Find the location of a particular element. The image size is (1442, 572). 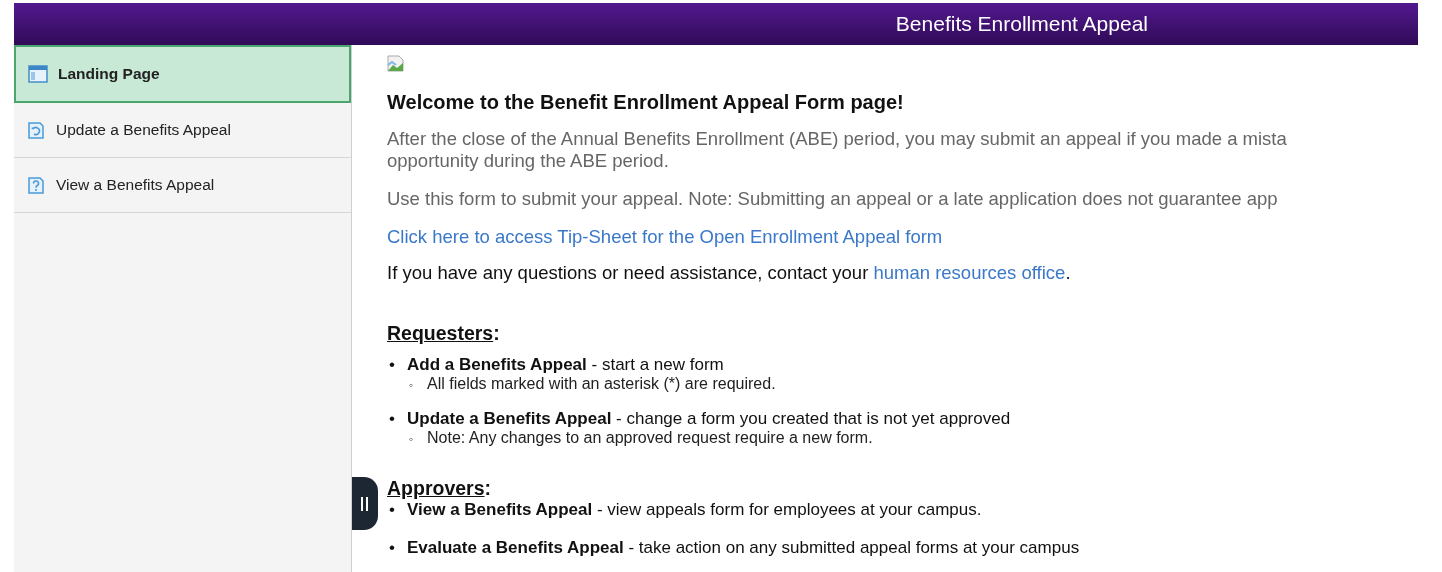

note-text: Note: Any changes to an approved request require a new form. is located at coordinates (650, 438).